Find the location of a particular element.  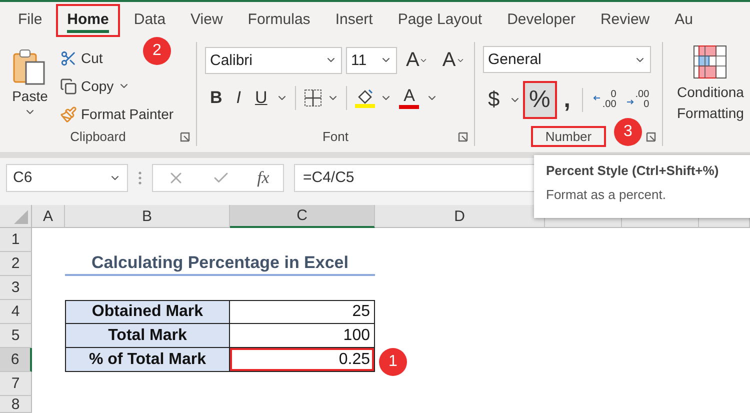

tooltip-title: Percent Style (Ctrl+Shift+%) is located at coordinates (633, 170).